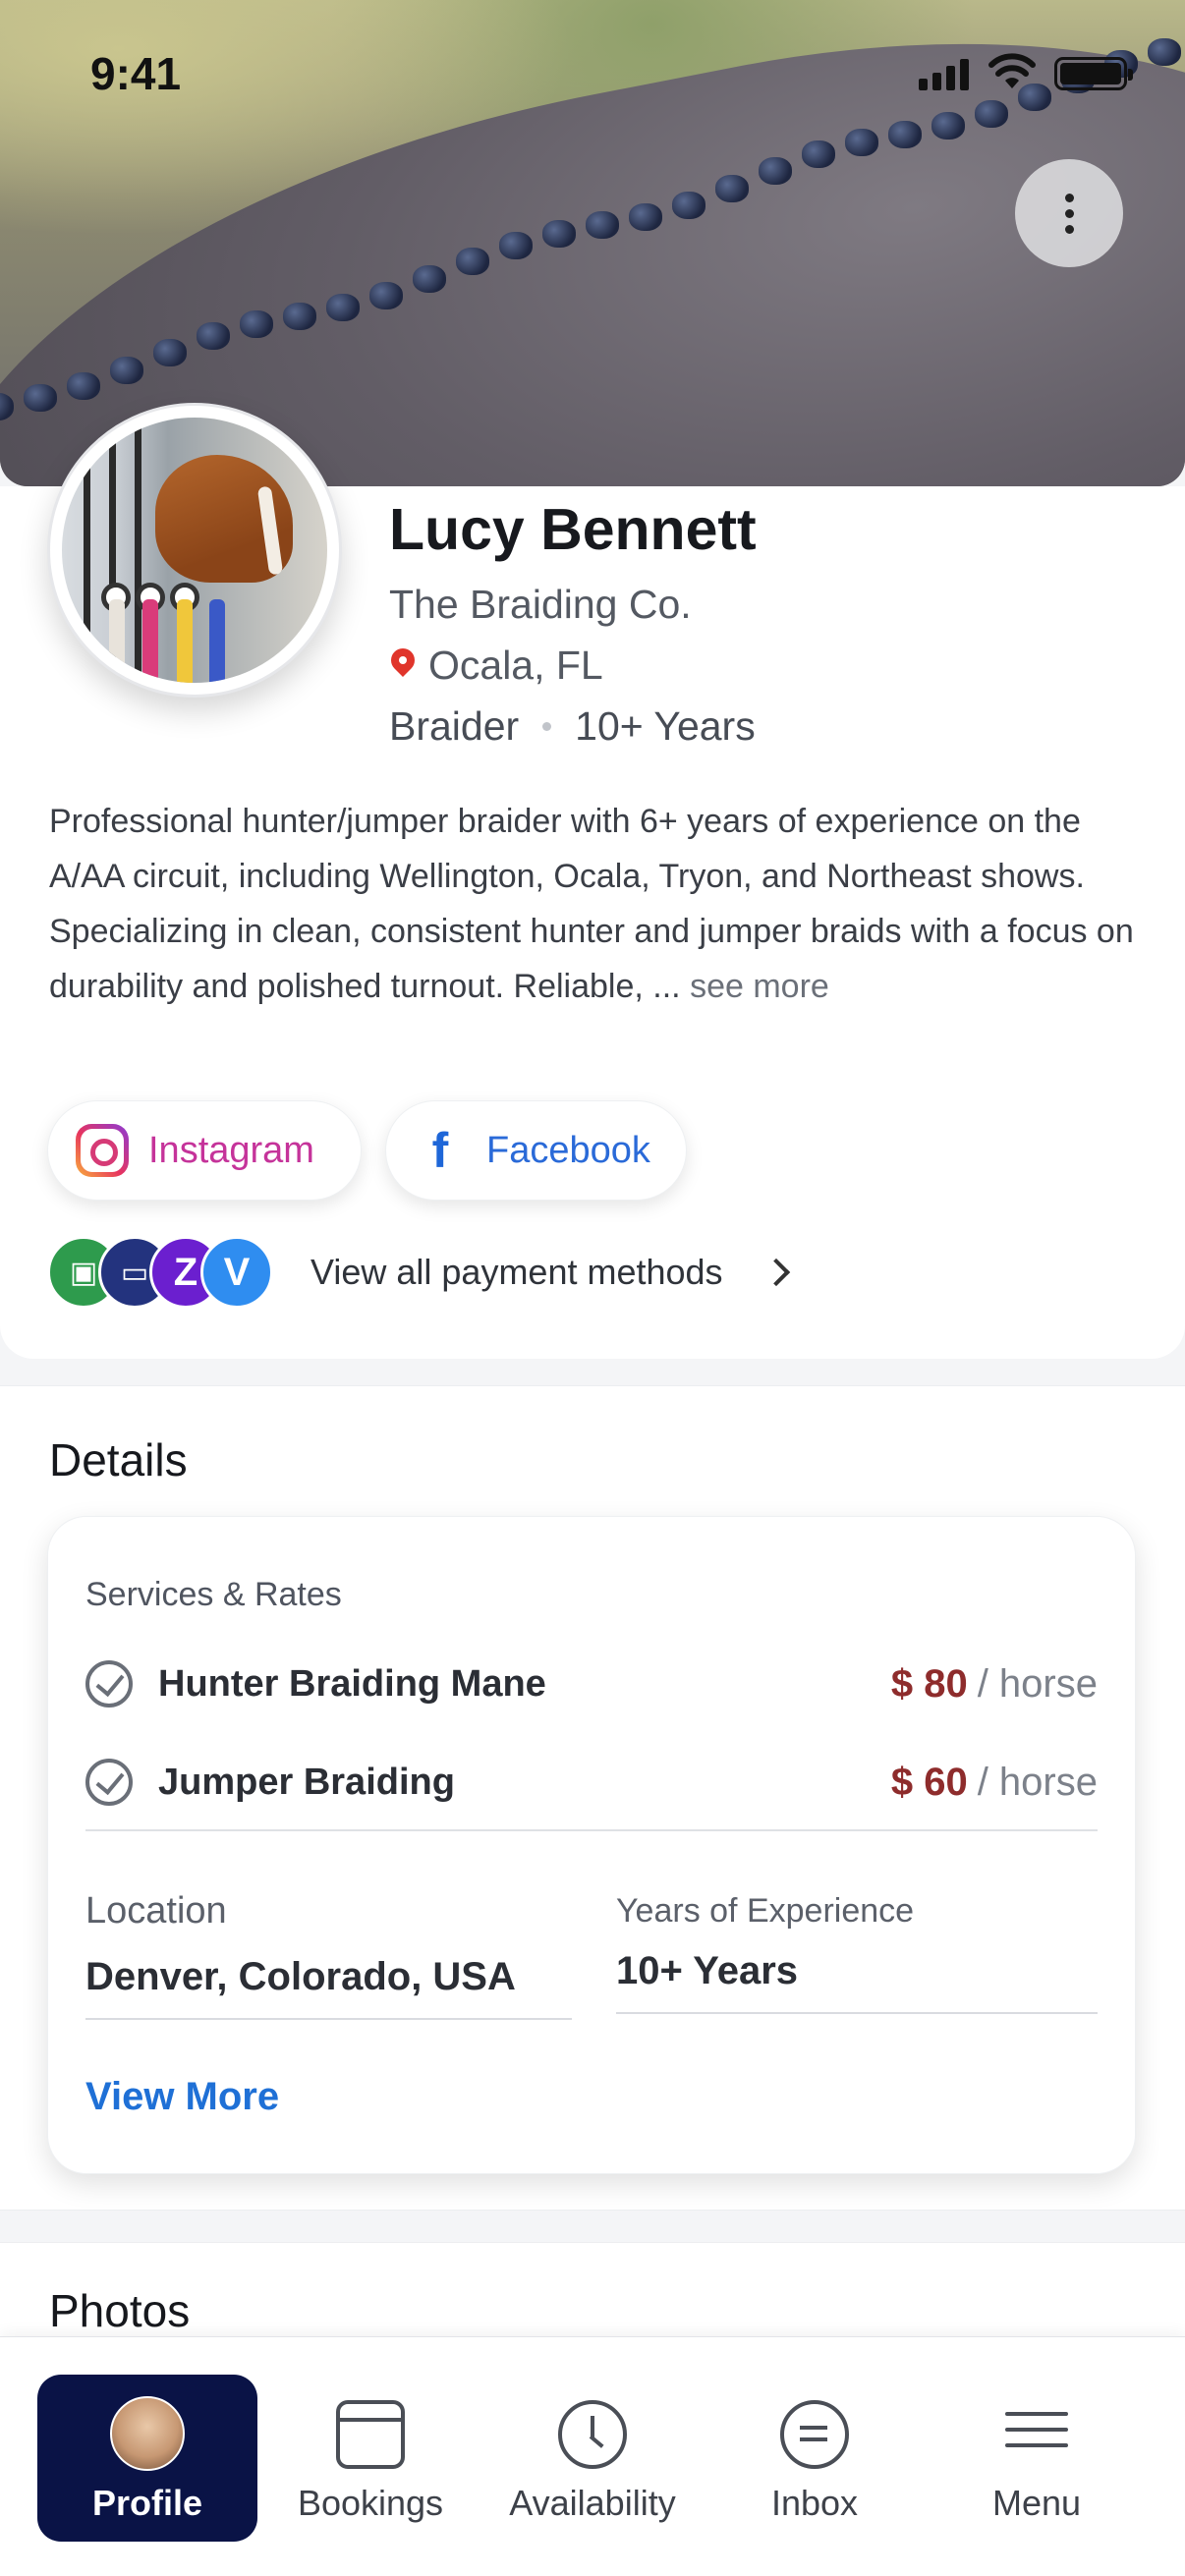 This screenshot has width=1185, height=2576. I want to click on status-bar: 9:41, so click(592, 73).